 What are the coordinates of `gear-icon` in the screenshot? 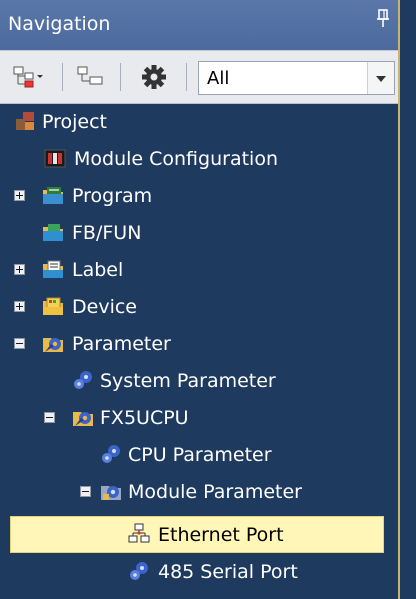 It's located at (154, 77).